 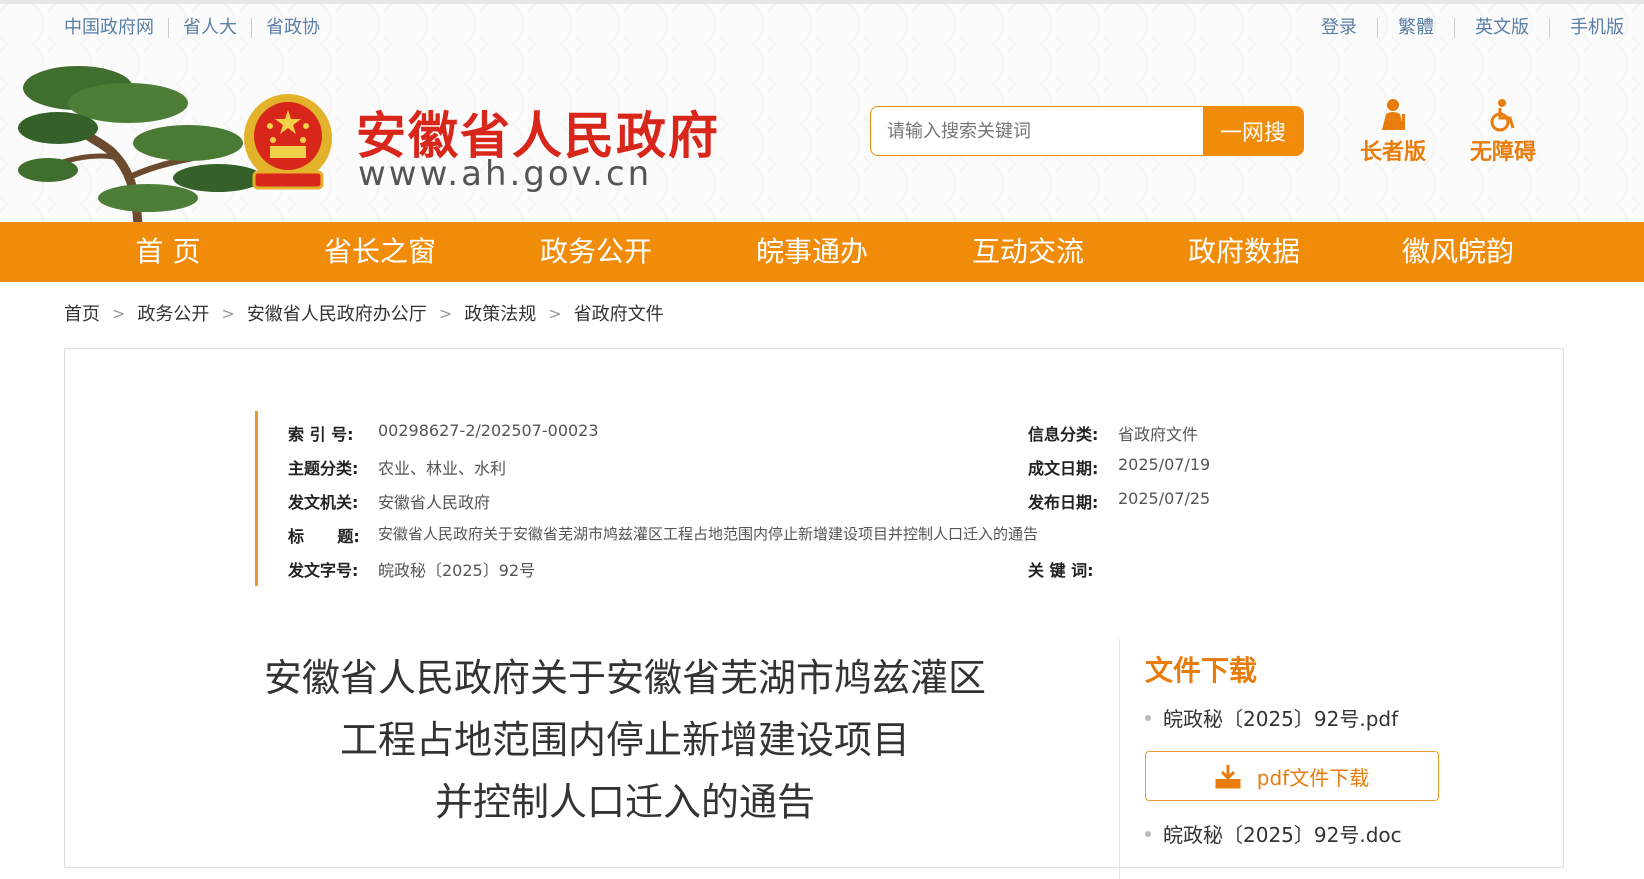 What do you see at coordinates (442, 468) in the screenshot?
I see `meta-value: 农业、林业、水利` at bounding box center [442, 468].